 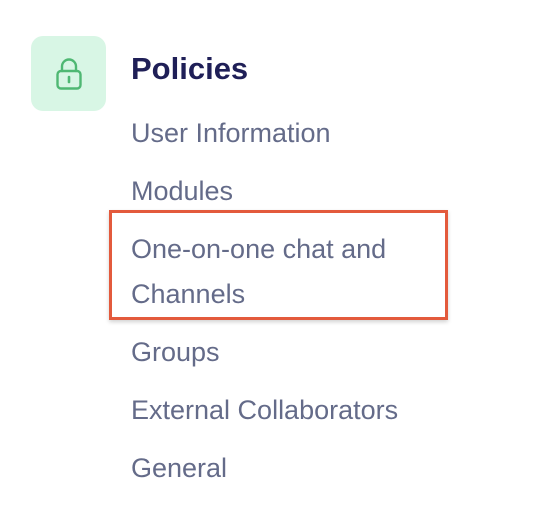 What do you see at coordinates (190, 68) in the screenshot?
I see `section-title: Policies` at bounding box center [190, 68].